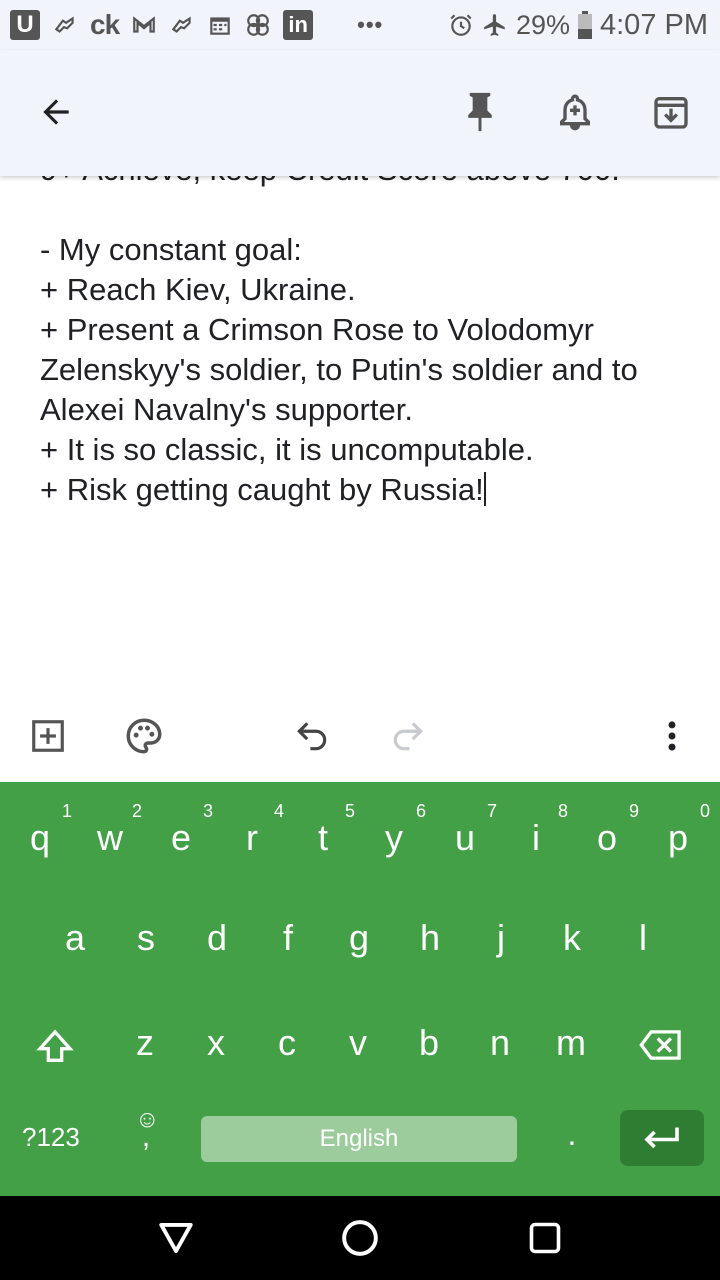 Image resolution: width=720 pixels, height=1280 pixels. I want to click on key-g: g, so click(359, 942).